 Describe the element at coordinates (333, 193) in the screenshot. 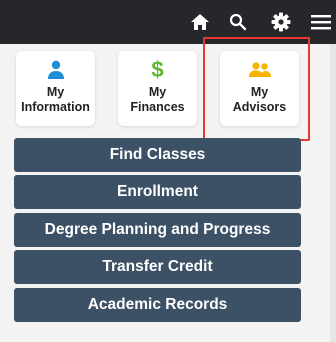

I see `scrollbar-track` at that location.